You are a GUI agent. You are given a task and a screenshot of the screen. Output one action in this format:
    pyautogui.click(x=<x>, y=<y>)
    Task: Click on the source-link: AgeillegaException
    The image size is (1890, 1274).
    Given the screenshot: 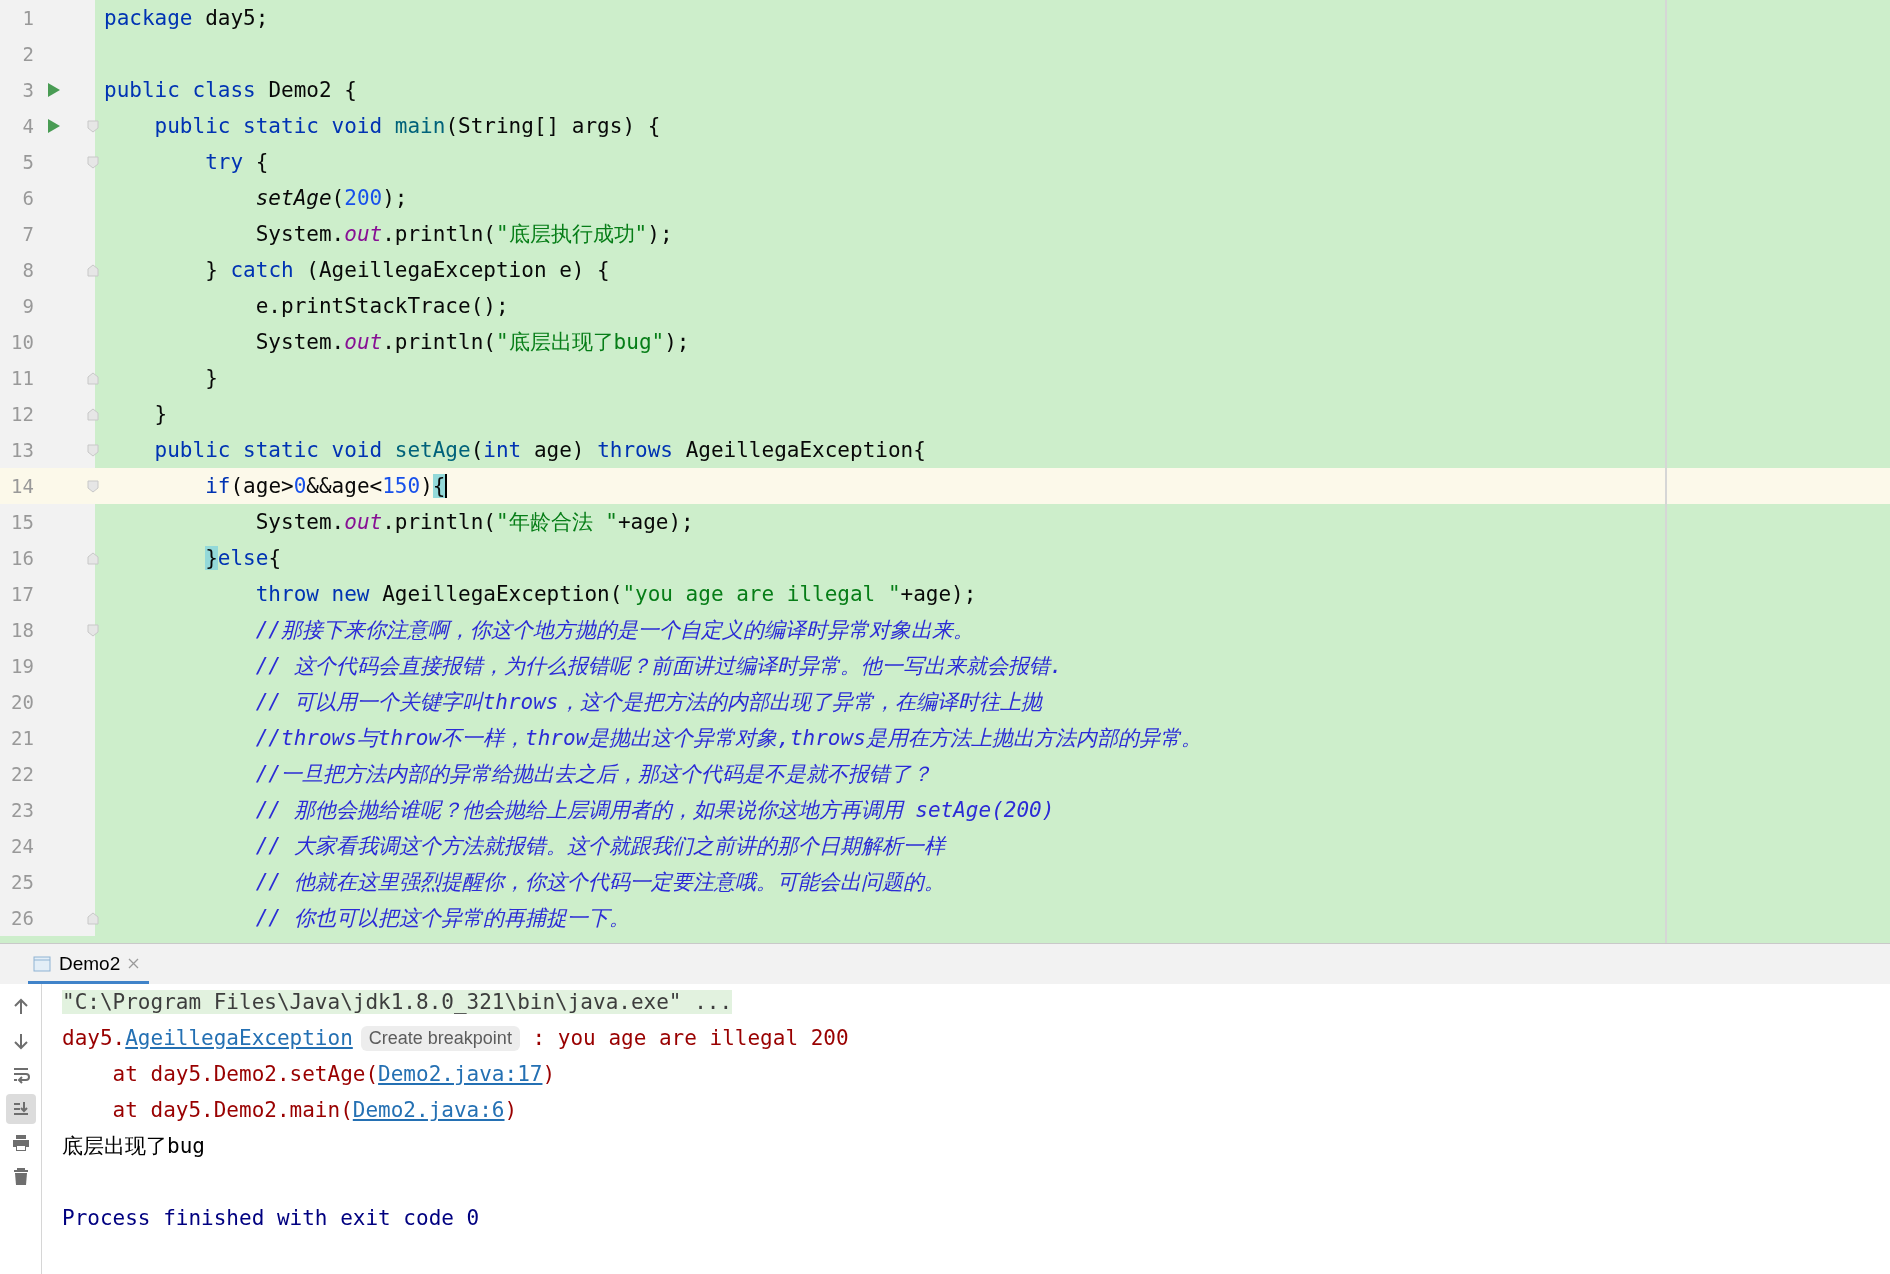 What is the action you would take?
    pyautogui.click(x=239, y=1038)
    